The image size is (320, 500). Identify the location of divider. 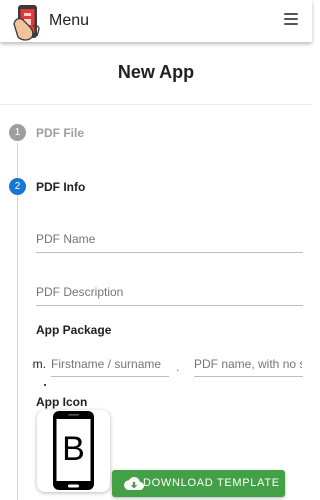
(156, 104).